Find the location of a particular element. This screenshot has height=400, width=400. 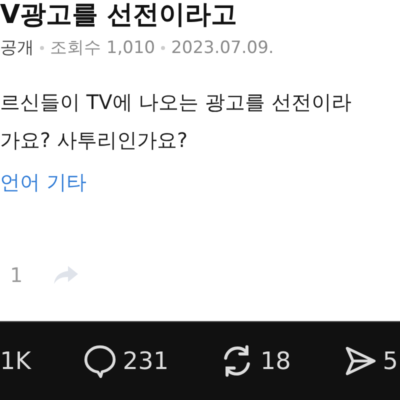

action-count: 18 is located at coordinates (275, 361).